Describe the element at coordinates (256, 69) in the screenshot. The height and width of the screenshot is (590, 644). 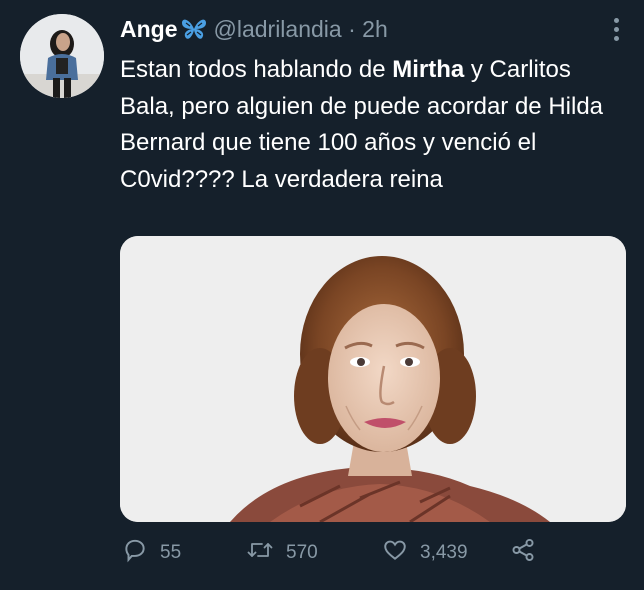
I see `tweet-text-part1: Estan todos hablando de` at that location.